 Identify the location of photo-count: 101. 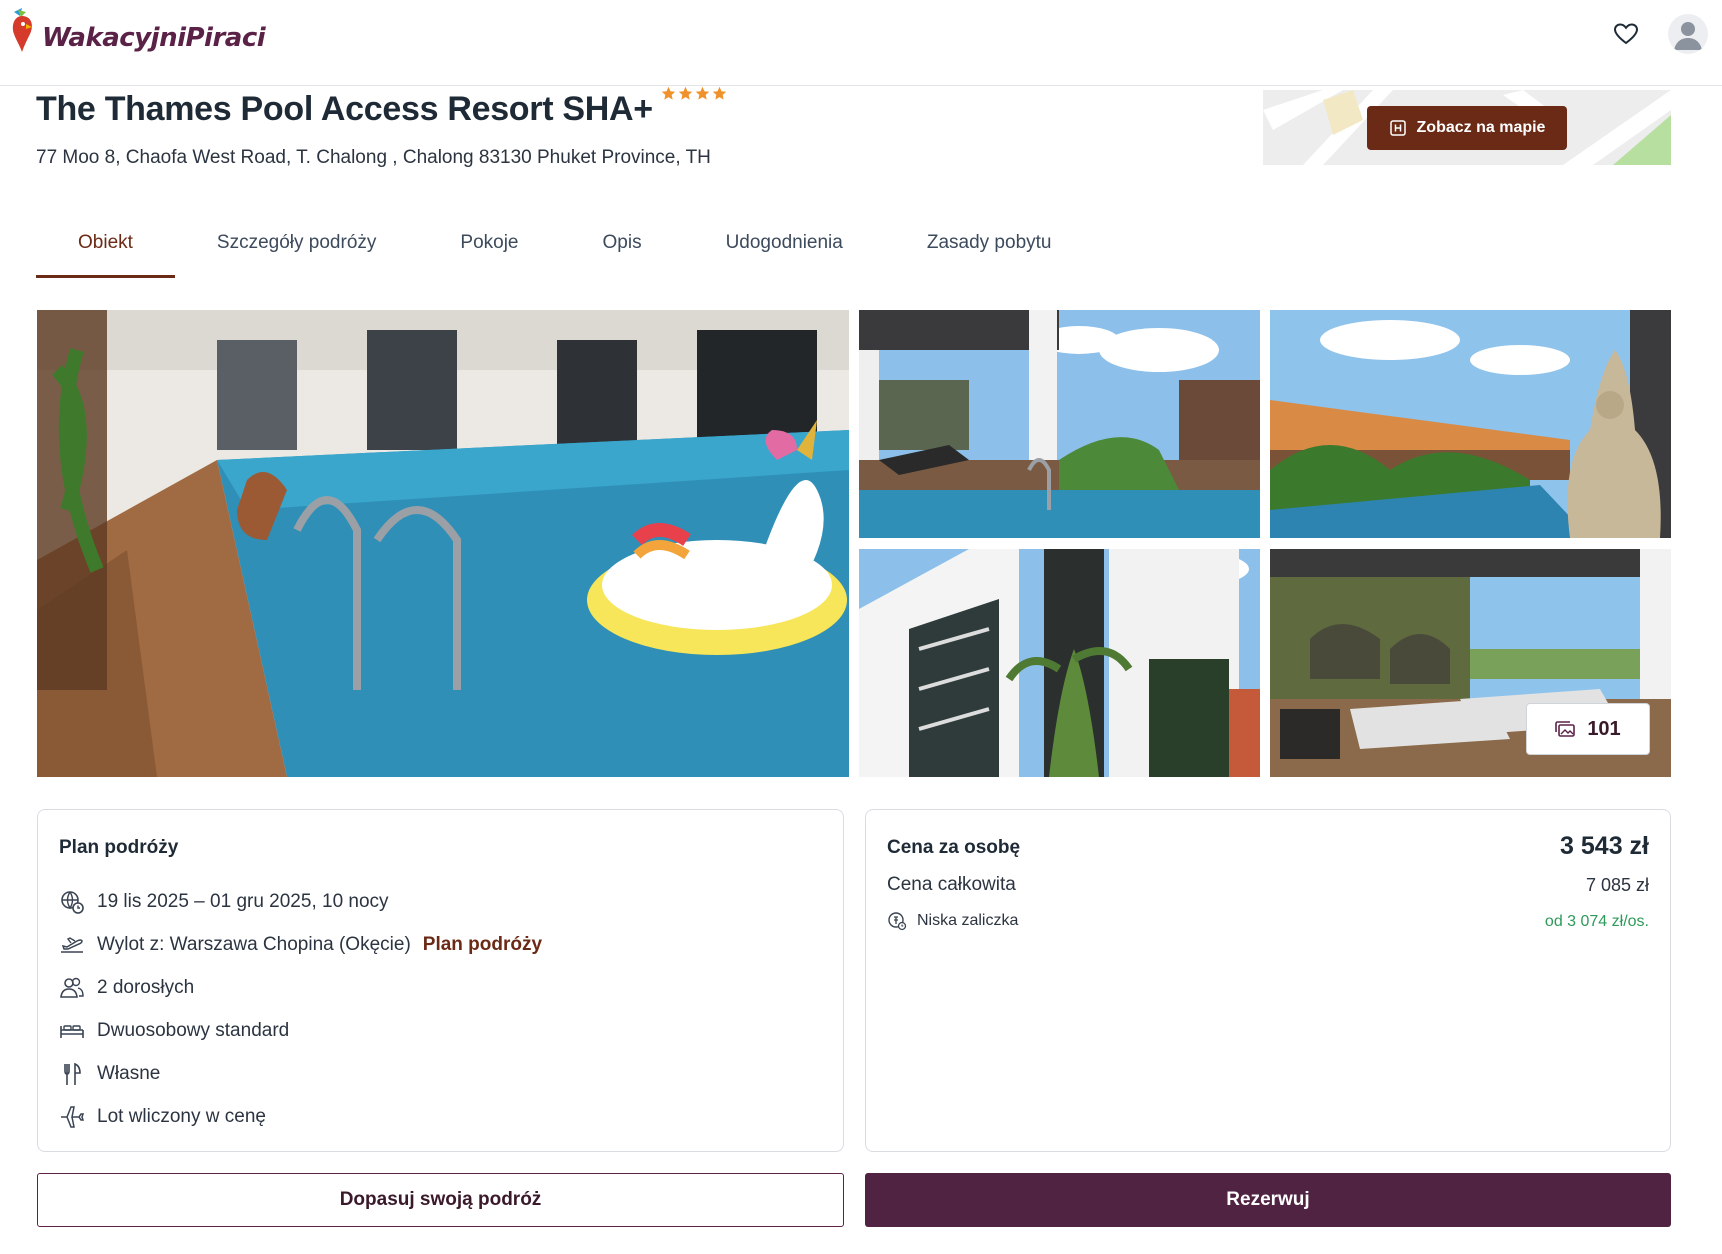
(1604, 728).